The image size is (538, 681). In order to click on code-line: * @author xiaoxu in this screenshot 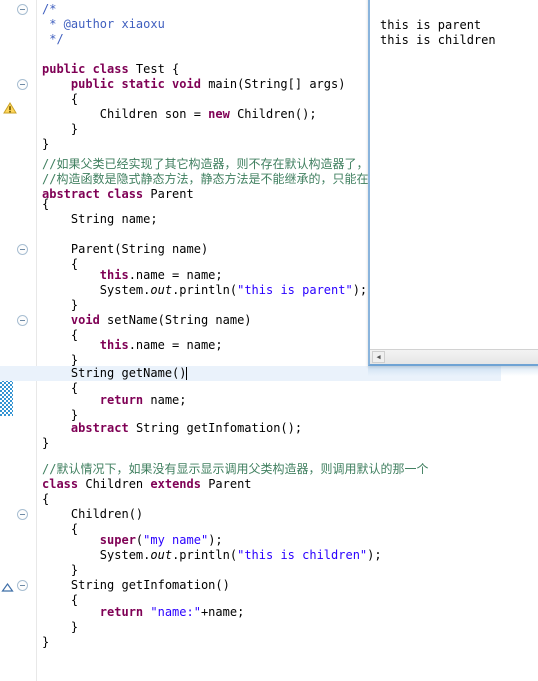, I will do `click(103, 24)`.